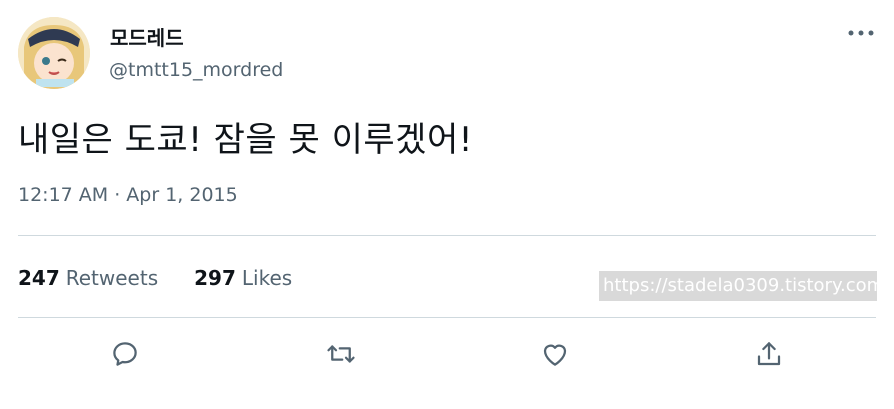  What do you see at coordinates (196, 70) in the screenshot?
I see `user-handle: @tmtt15_mordred` at bounding box center [196, 70].